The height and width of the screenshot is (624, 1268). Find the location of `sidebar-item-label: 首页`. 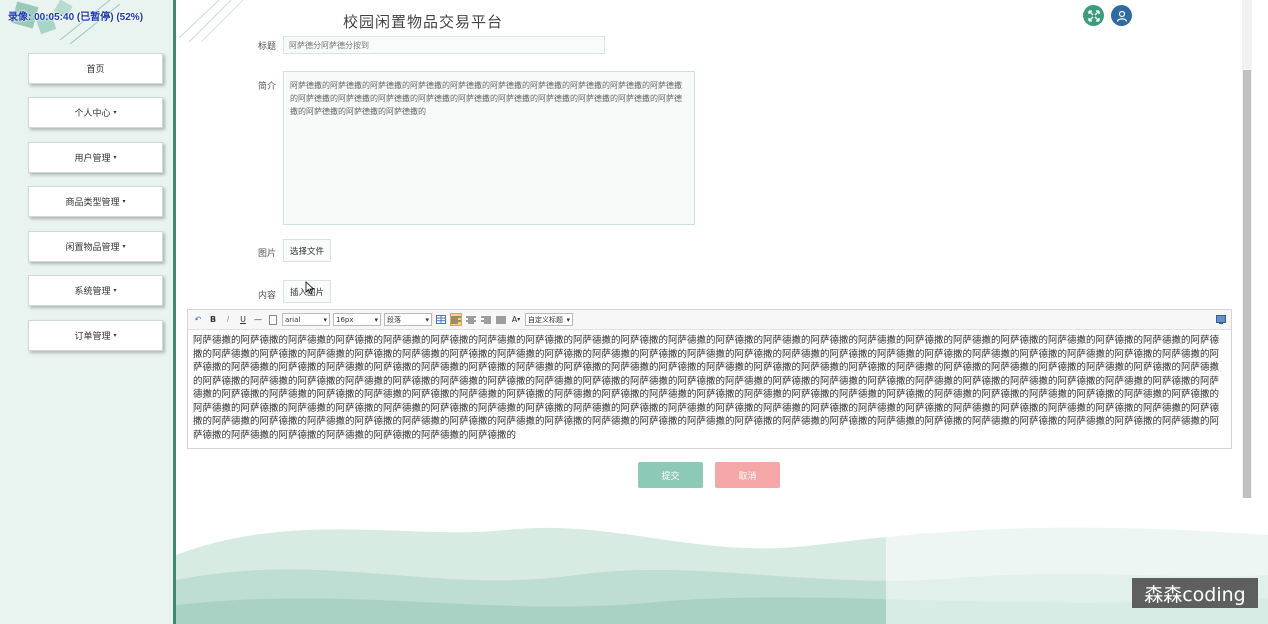

sidebar-item-label: 首页 is located at coordinates (95, 70).